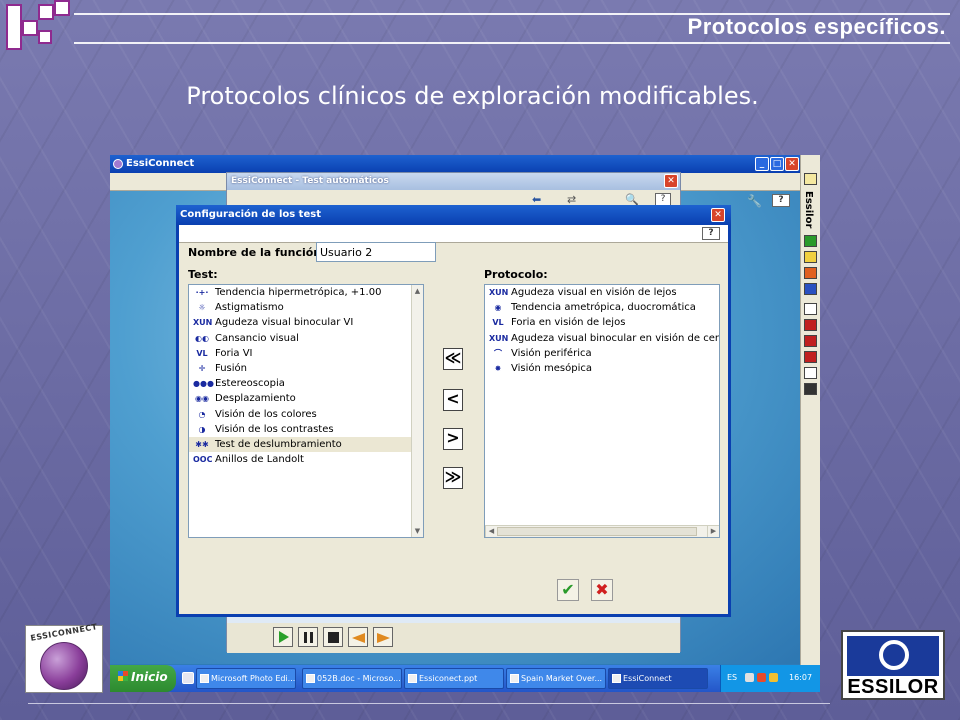 This screenshot has width=960, height=720. Describe the element at coordinates (647, 678) in the screenshot. I see `task-label: EssiConnect` at that location.